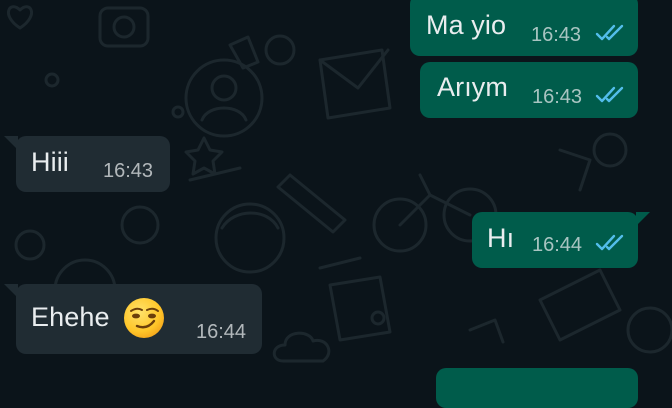 The image size is (672, 408). I want to click on message-bubble-outgoing: Ma yio 16:43, so click(524, 28).